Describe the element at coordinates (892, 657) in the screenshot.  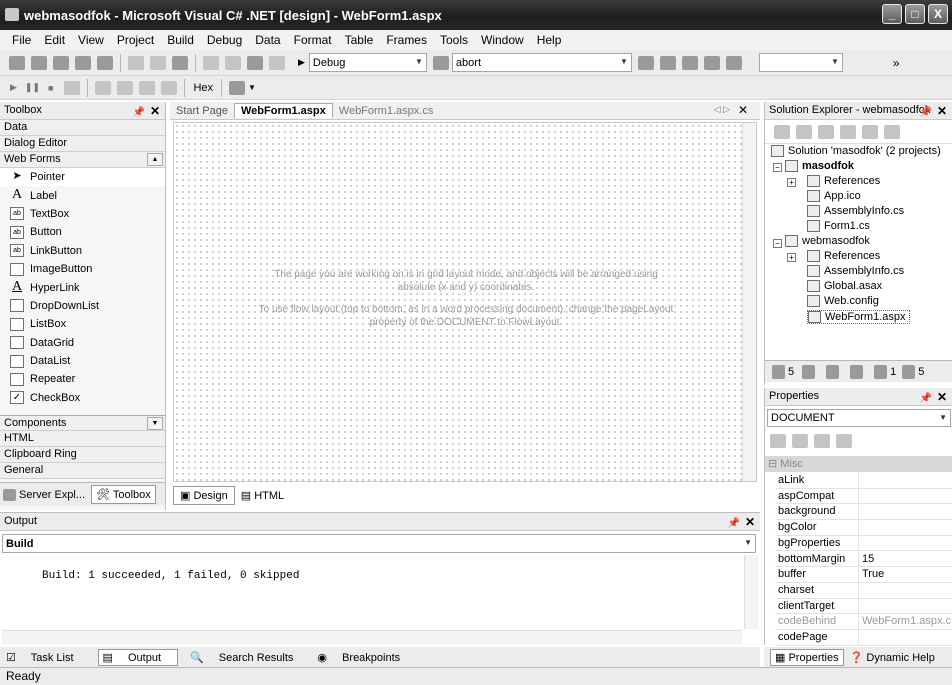
I see `dynamic-help-tab: ❓ Dynamic Help` at that location.